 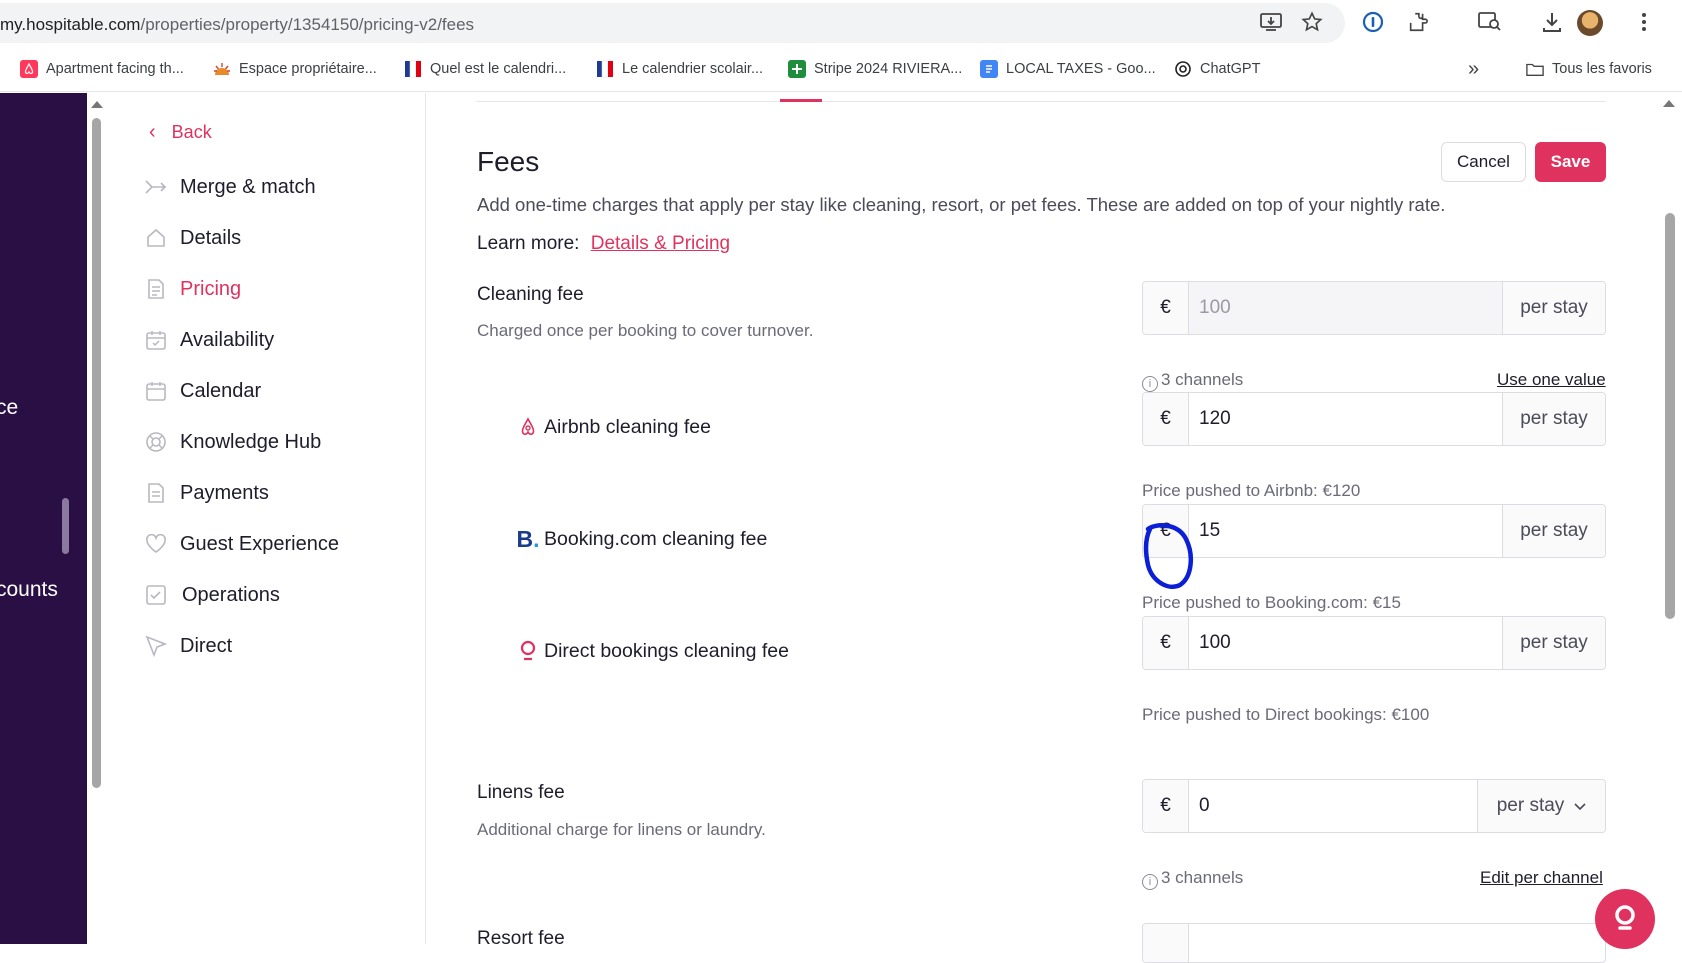 I want to click on resort-fee-input, so click(x=1397, y=943).